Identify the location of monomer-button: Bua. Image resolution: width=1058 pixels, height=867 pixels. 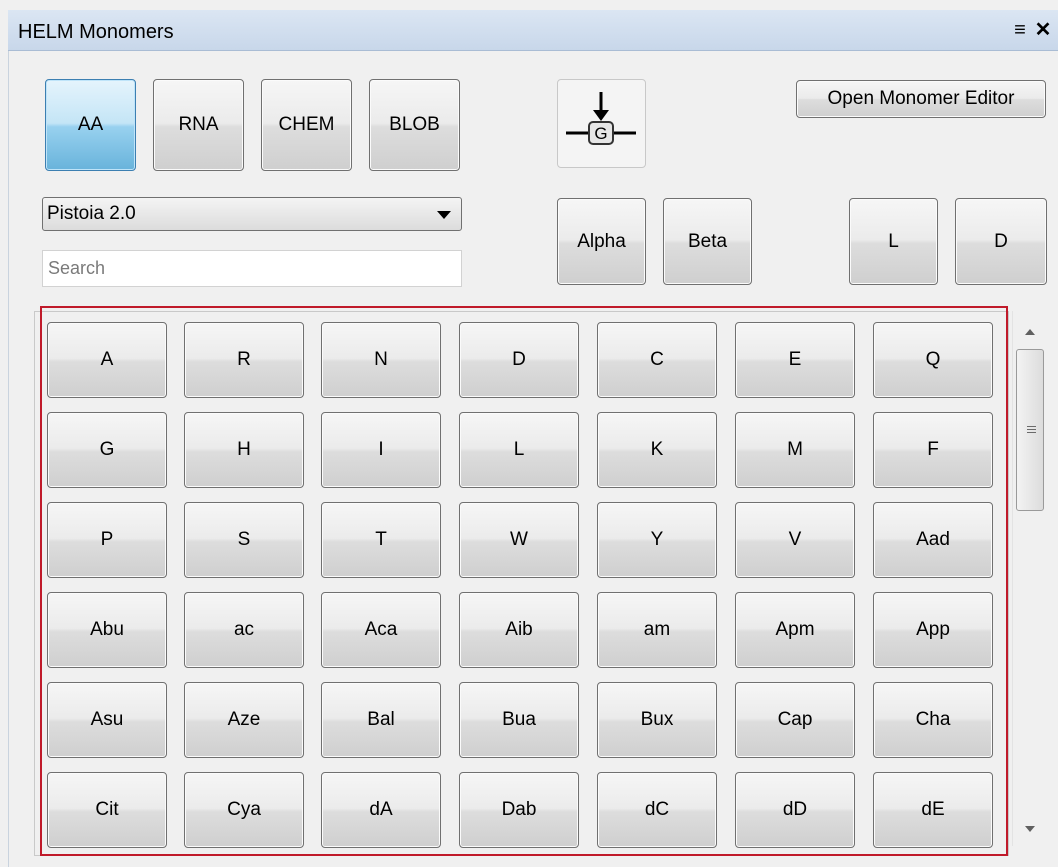
(519, 720).